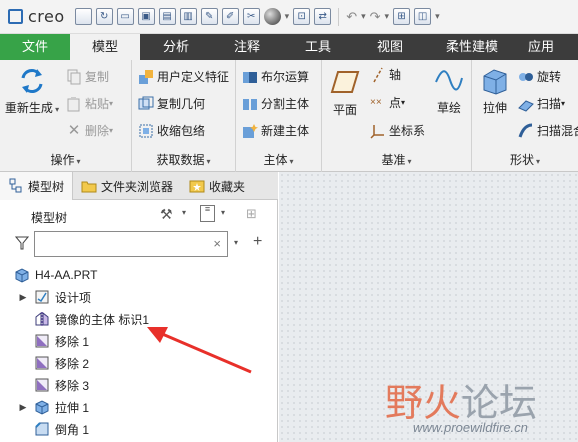 The height and width of the screenshot is (442, 578). Describe the element at coordinates (402, 16) in the screenshot. I see `windows-icon: ⊞` at that location.